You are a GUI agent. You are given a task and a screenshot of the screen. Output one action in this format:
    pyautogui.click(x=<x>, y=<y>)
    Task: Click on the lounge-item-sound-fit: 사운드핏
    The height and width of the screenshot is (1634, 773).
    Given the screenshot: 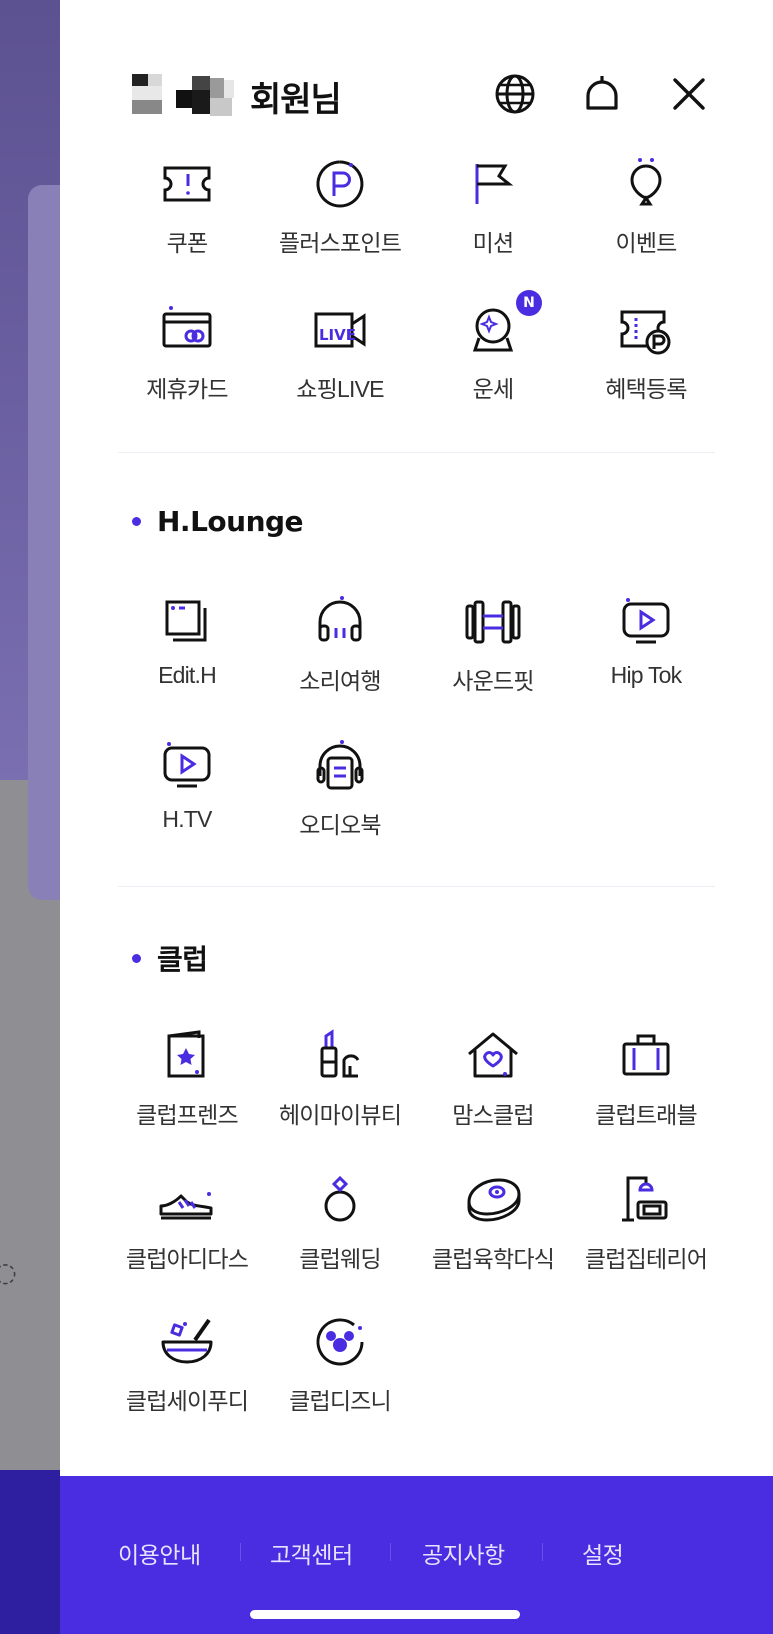 What is the action you would take?
    pyautogui.click(x=493, y=654)
    